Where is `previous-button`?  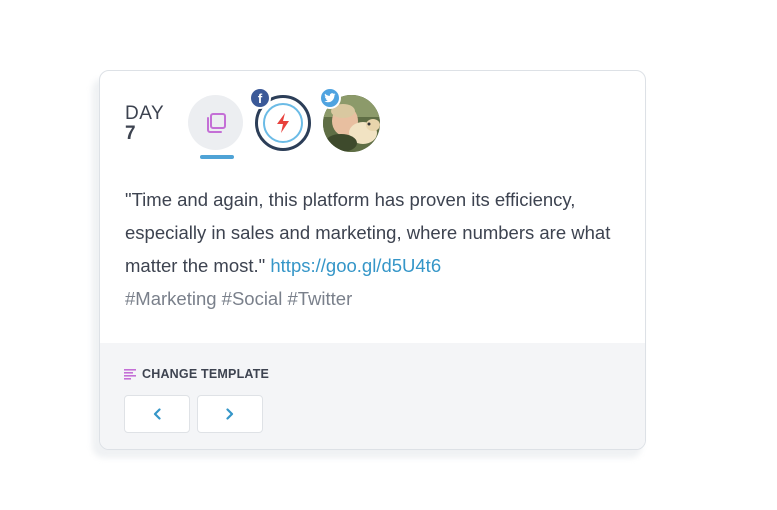 previous-button is located at coordinates (157, 414).